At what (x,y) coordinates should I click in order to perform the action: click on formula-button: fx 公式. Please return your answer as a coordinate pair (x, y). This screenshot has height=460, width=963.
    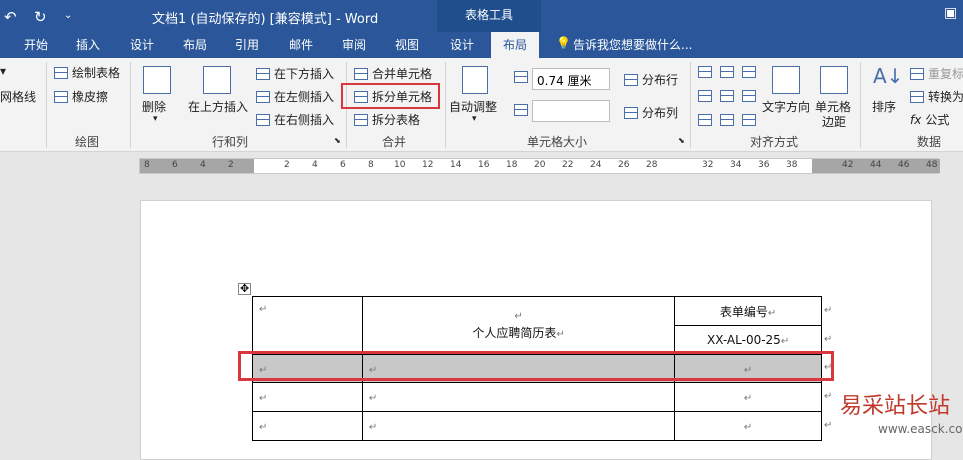
    Looking at the image, I should click on (929, 119).